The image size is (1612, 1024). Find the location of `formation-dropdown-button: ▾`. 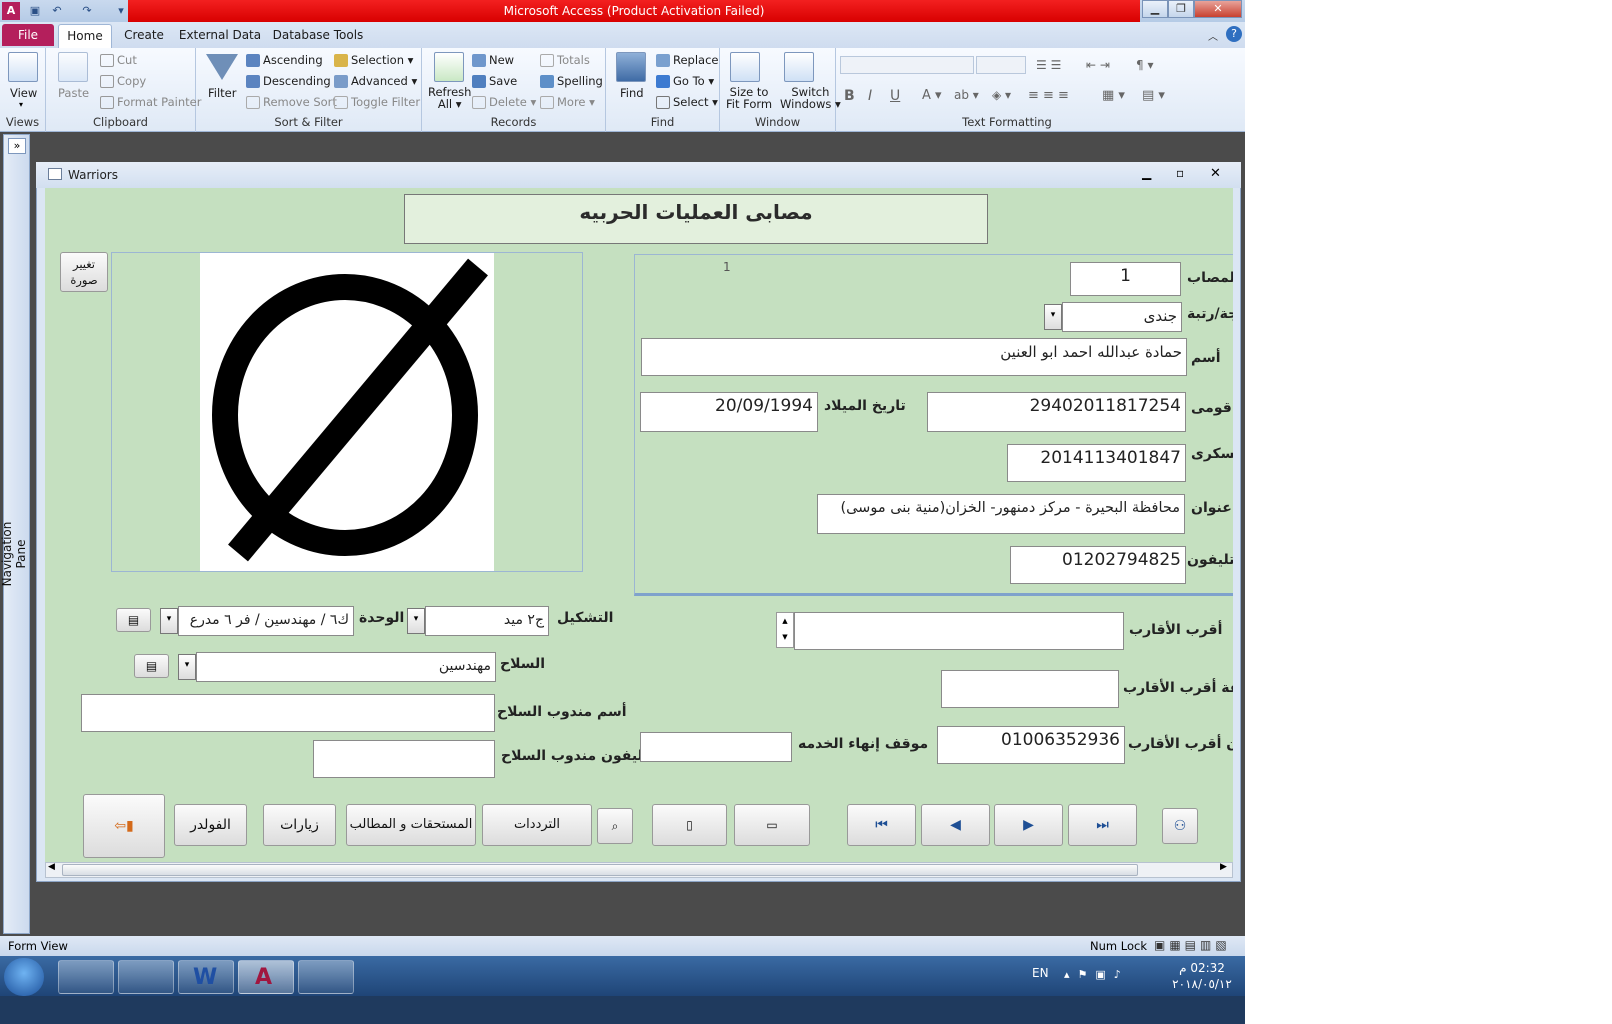

formation-dropdown-button: ▾ is located at coordinates (416, 621).